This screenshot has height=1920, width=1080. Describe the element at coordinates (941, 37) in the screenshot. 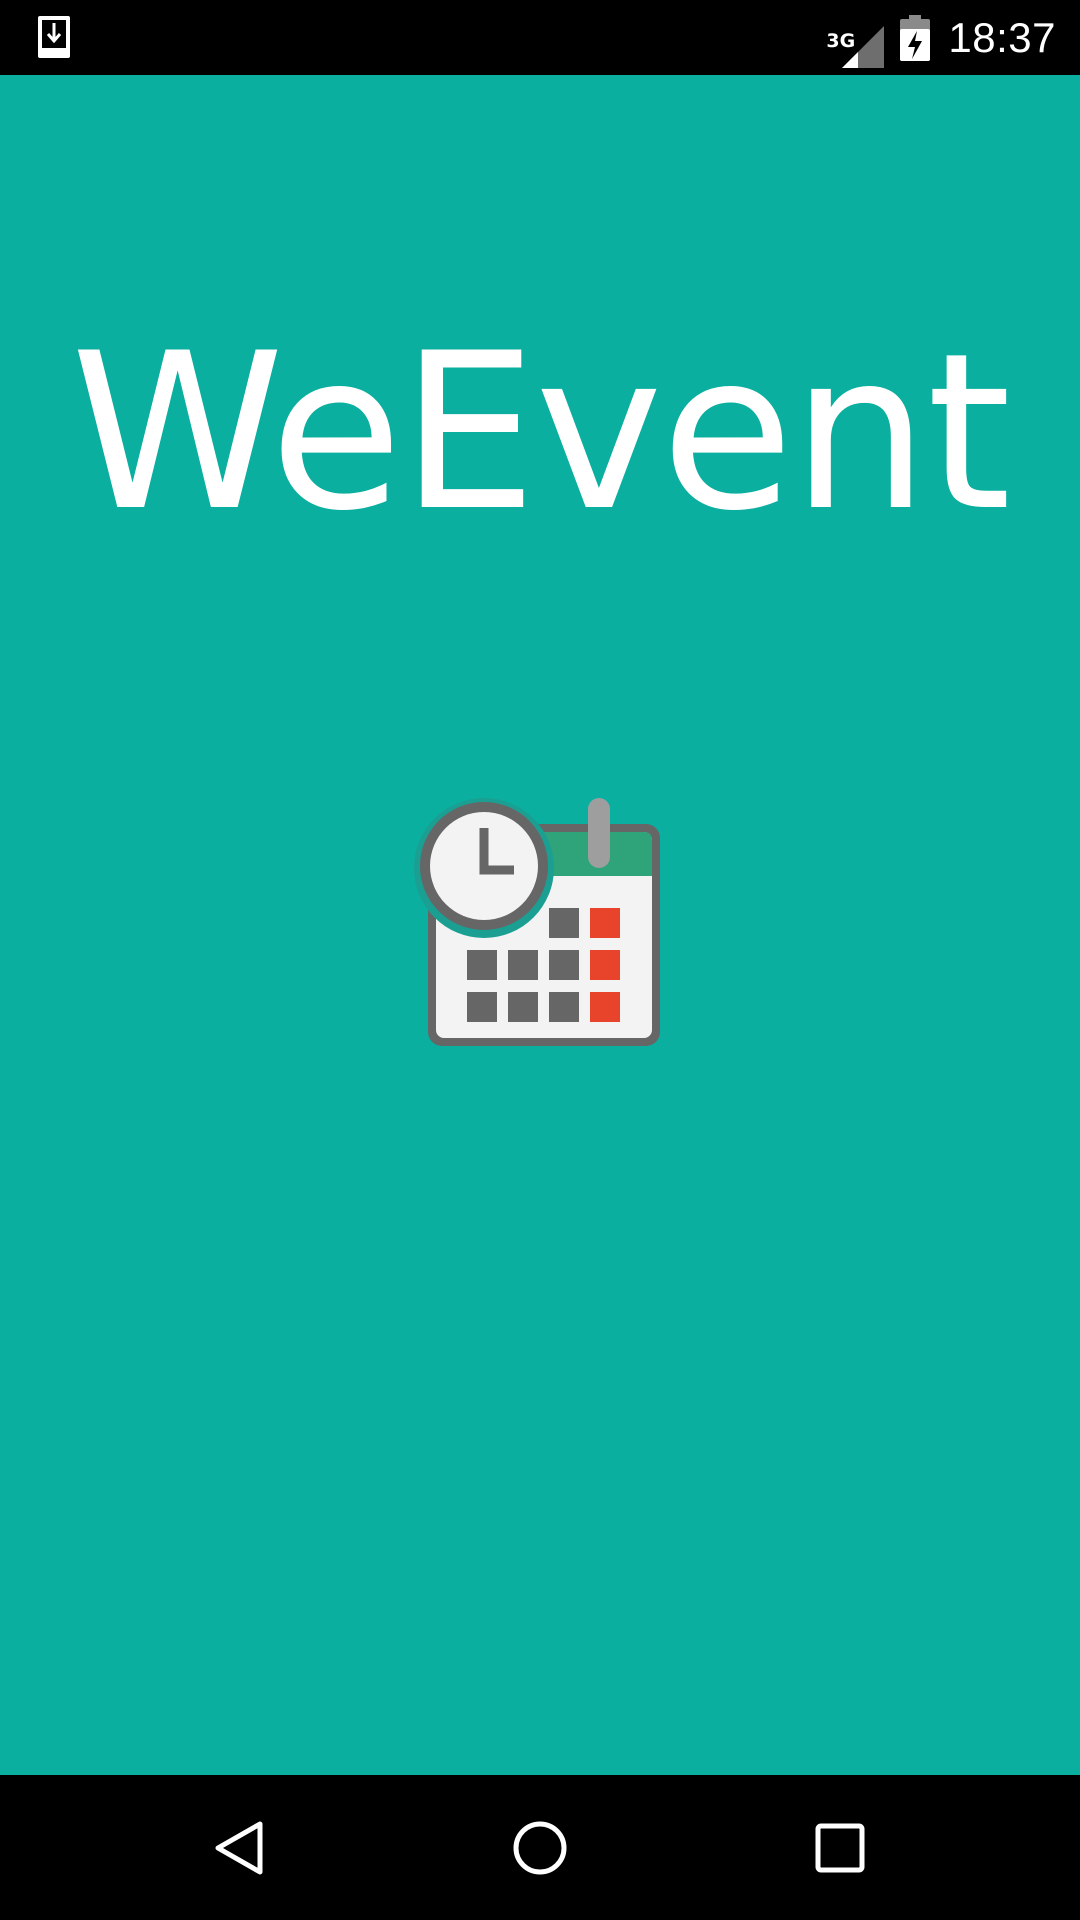

I see `status-icons: 3G 18:37` at that location.